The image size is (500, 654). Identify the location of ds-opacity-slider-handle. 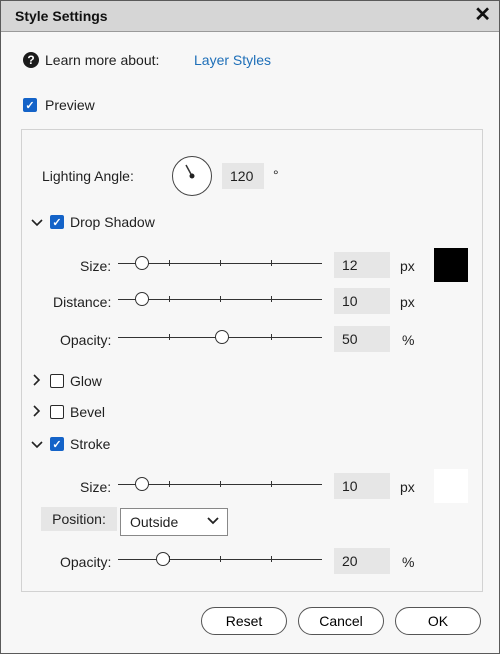
(222, 337).